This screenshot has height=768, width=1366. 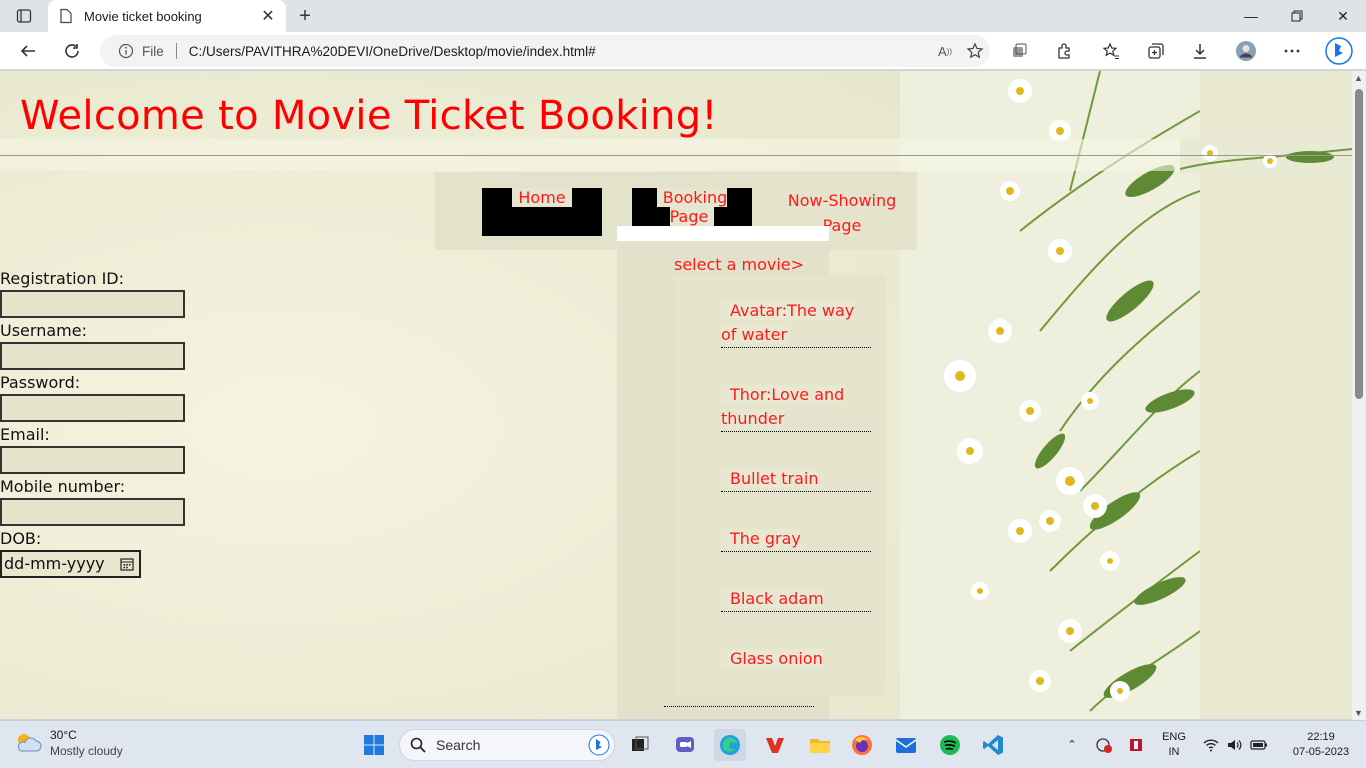 I want to click on dropdown-top-bar, so click(x=723, y=233).